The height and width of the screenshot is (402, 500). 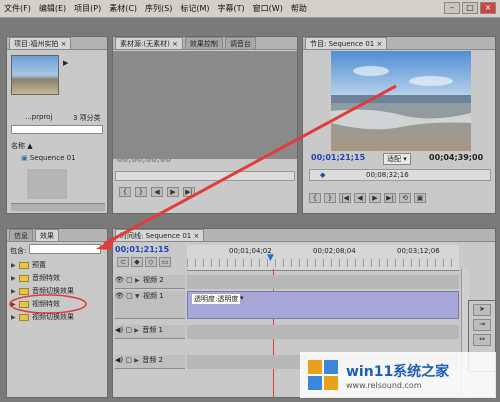 I want to click on windows-logo-icon, so click(x=323, y=375).